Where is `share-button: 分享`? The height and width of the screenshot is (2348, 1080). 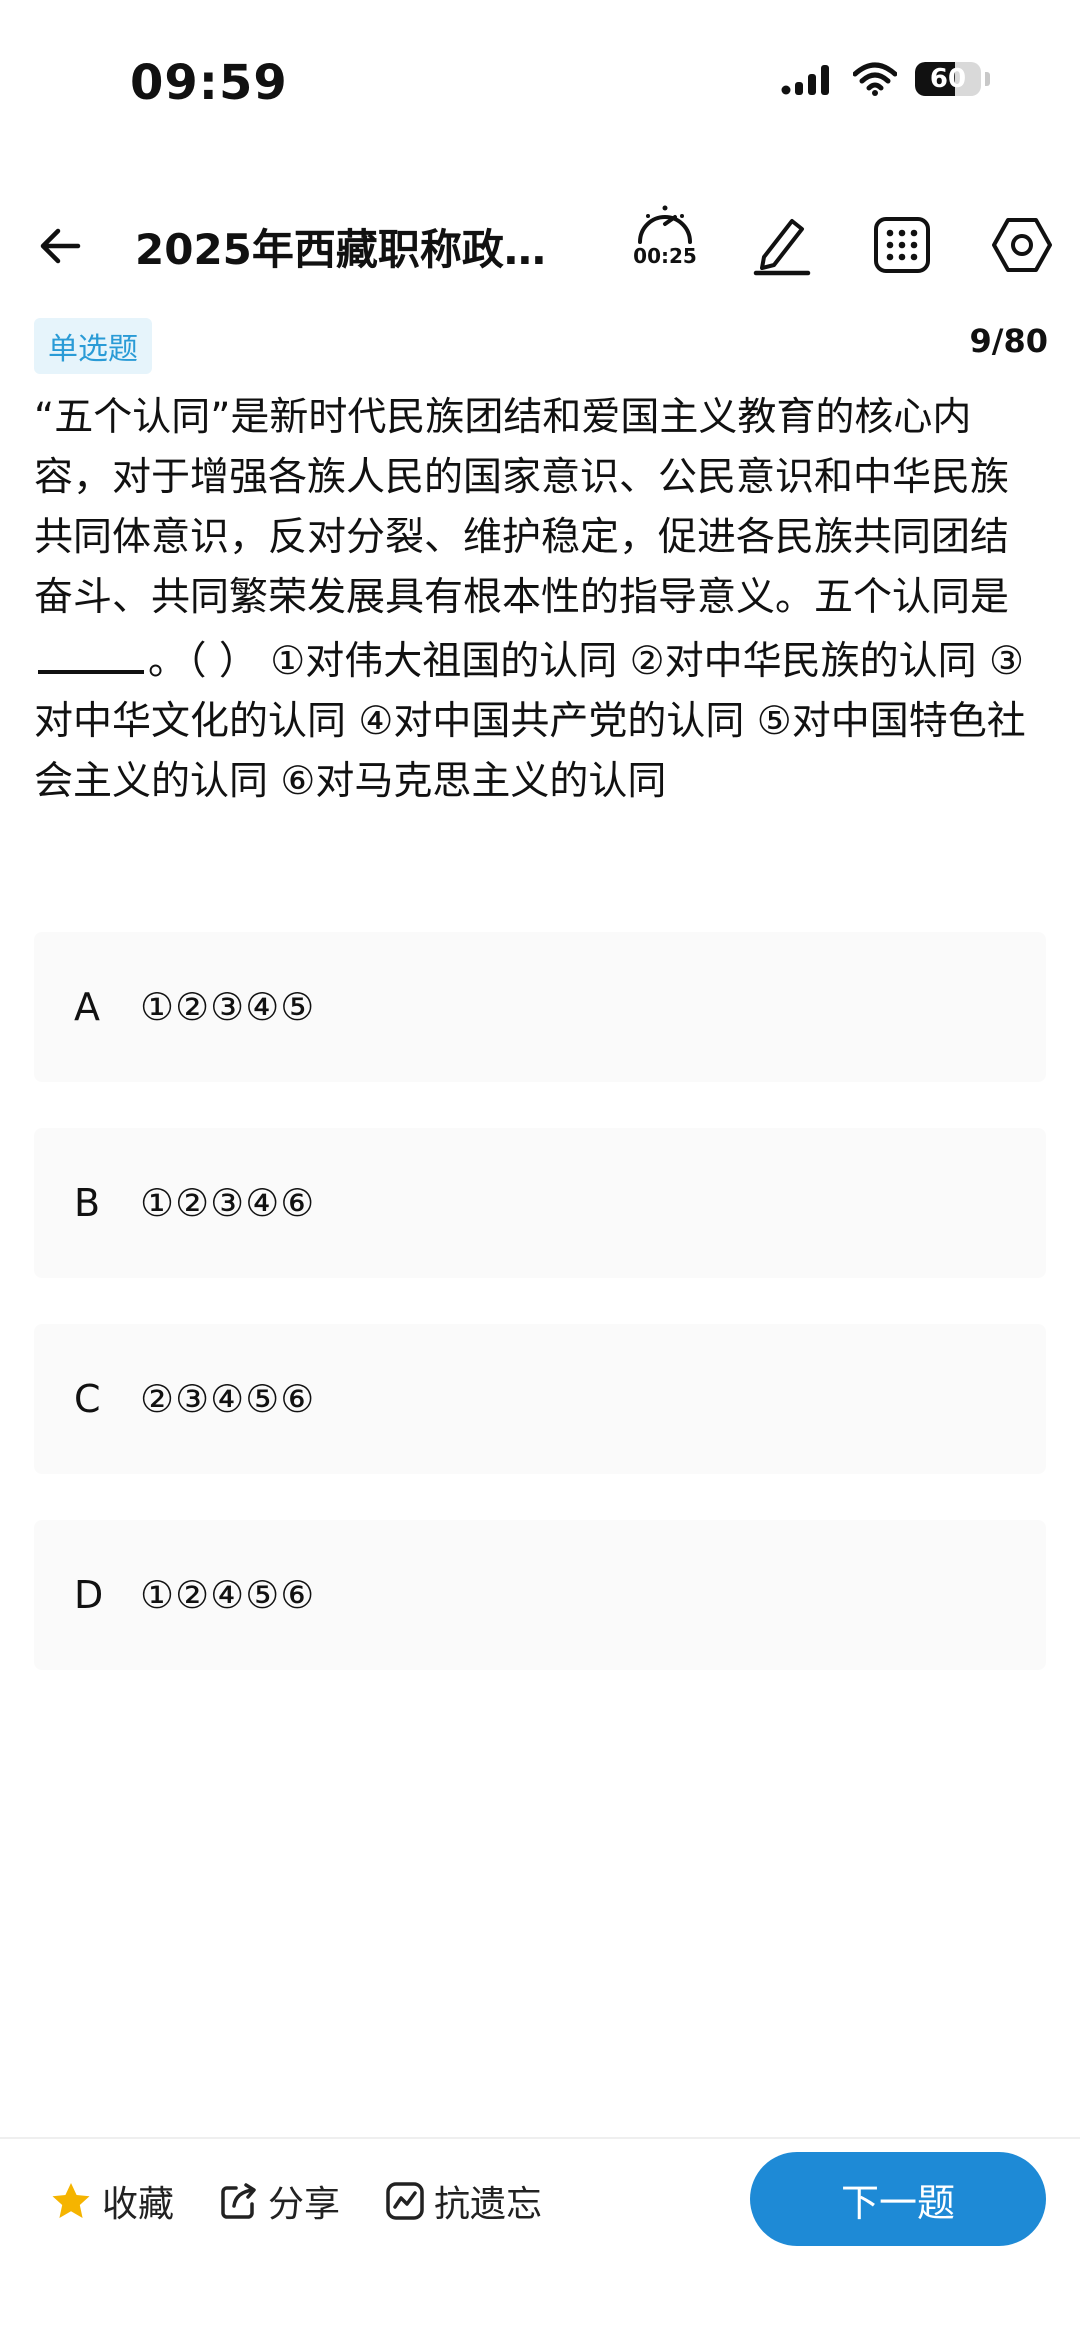 share-button: 分享 is located at coordinates (280, 2201).